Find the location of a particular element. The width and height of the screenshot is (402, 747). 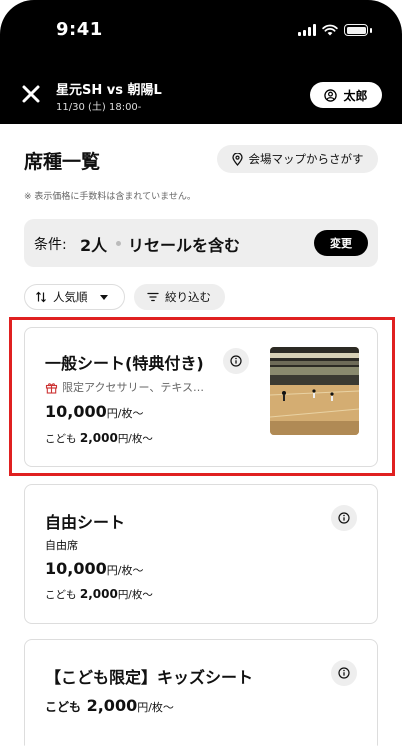

seat-card-price: こども 2,000円/枚〜 is located at coordinates (109, 705).